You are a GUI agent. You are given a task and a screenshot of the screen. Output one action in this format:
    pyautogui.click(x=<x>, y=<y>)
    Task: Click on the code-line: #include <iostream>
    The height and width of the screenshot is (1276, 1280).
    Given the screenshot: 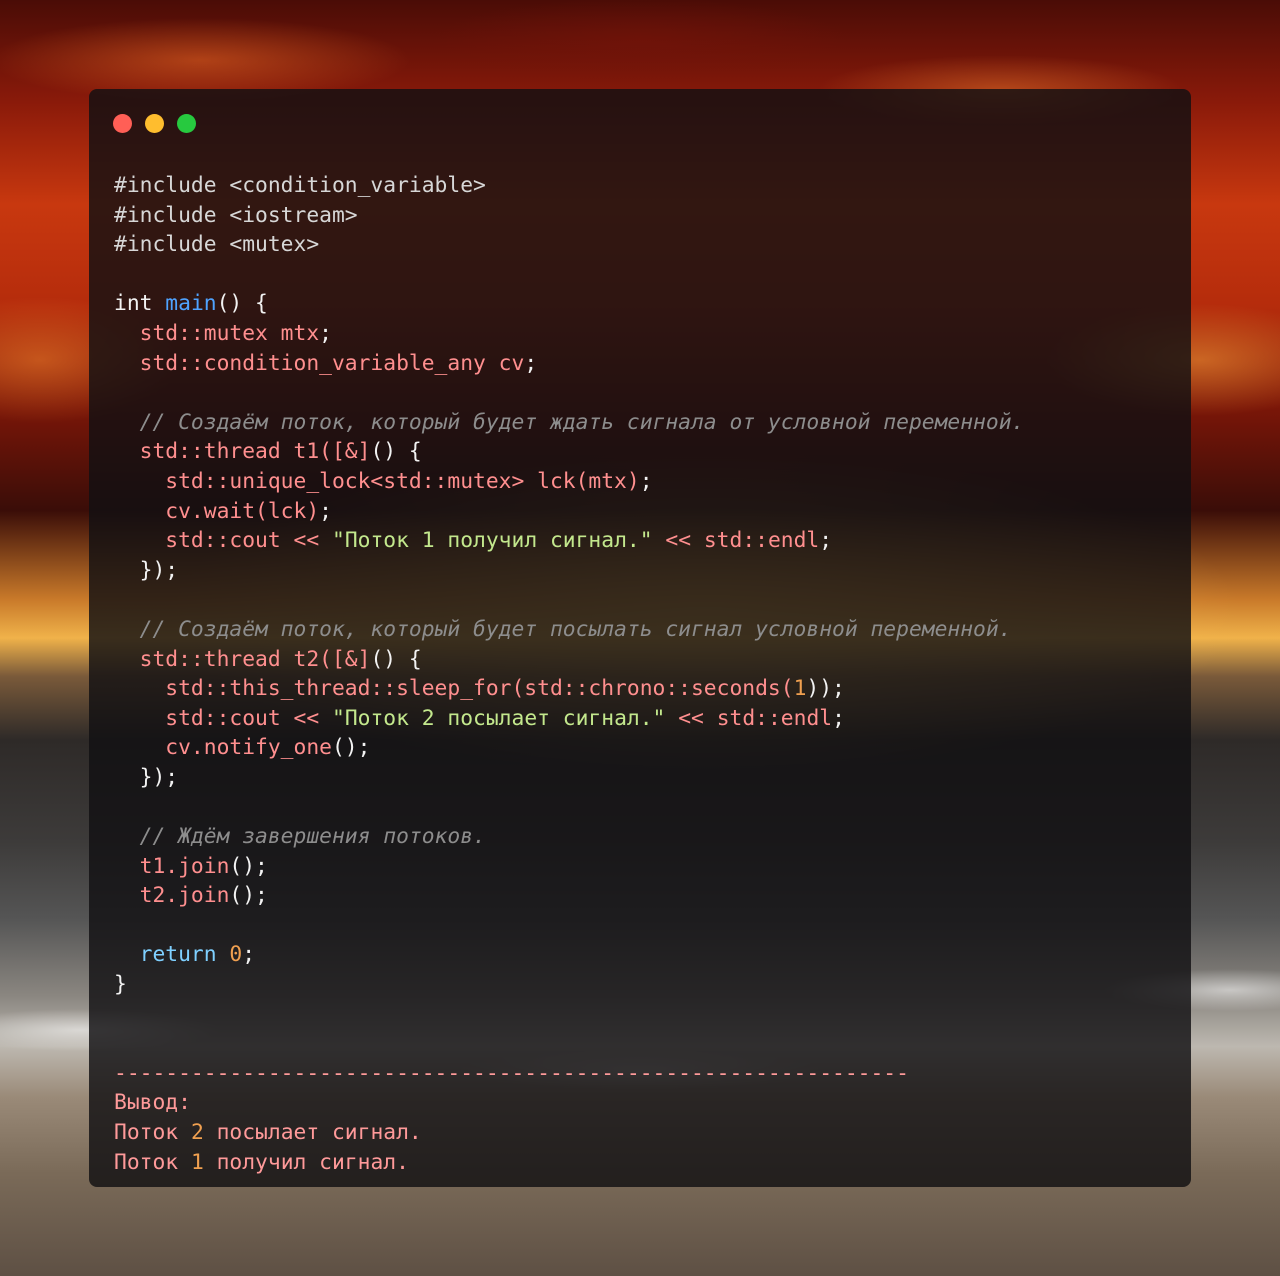 What is the action you would take?
    pyautogui.click(x=569, y=216)
    